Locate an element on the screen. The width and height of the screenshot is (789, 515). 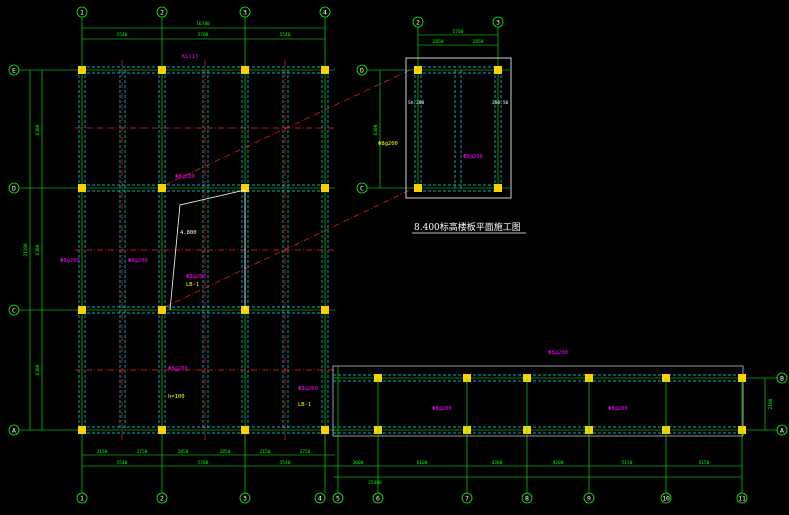
axis-label: 4 is located at coordinates (325, 13).